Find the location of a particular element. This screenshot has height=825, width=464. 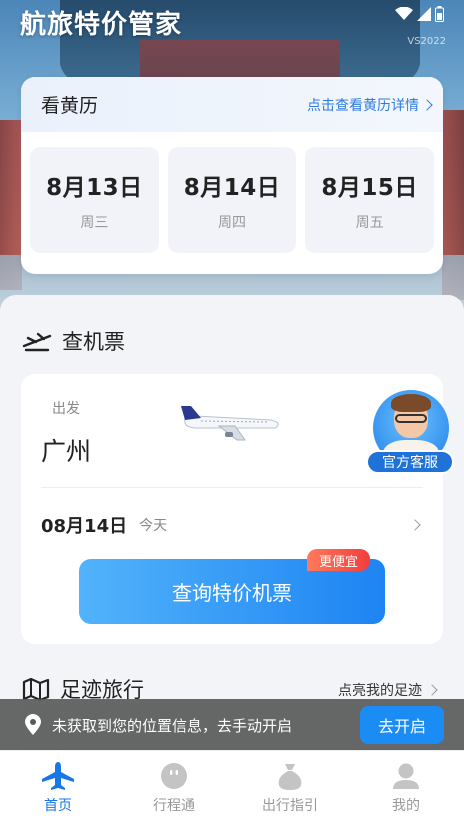

bag-icon is located at coordinates (290, 777).